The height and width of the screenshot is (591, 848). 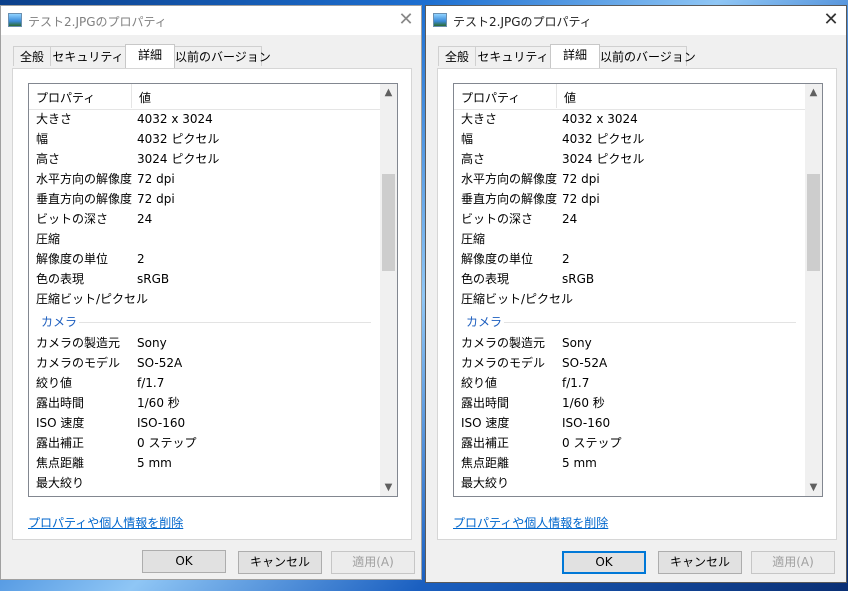 What do you see at coordinates (576, 383) in the screenshot?
I see `property-value: f/1.7` at bounding box center [576, 383].